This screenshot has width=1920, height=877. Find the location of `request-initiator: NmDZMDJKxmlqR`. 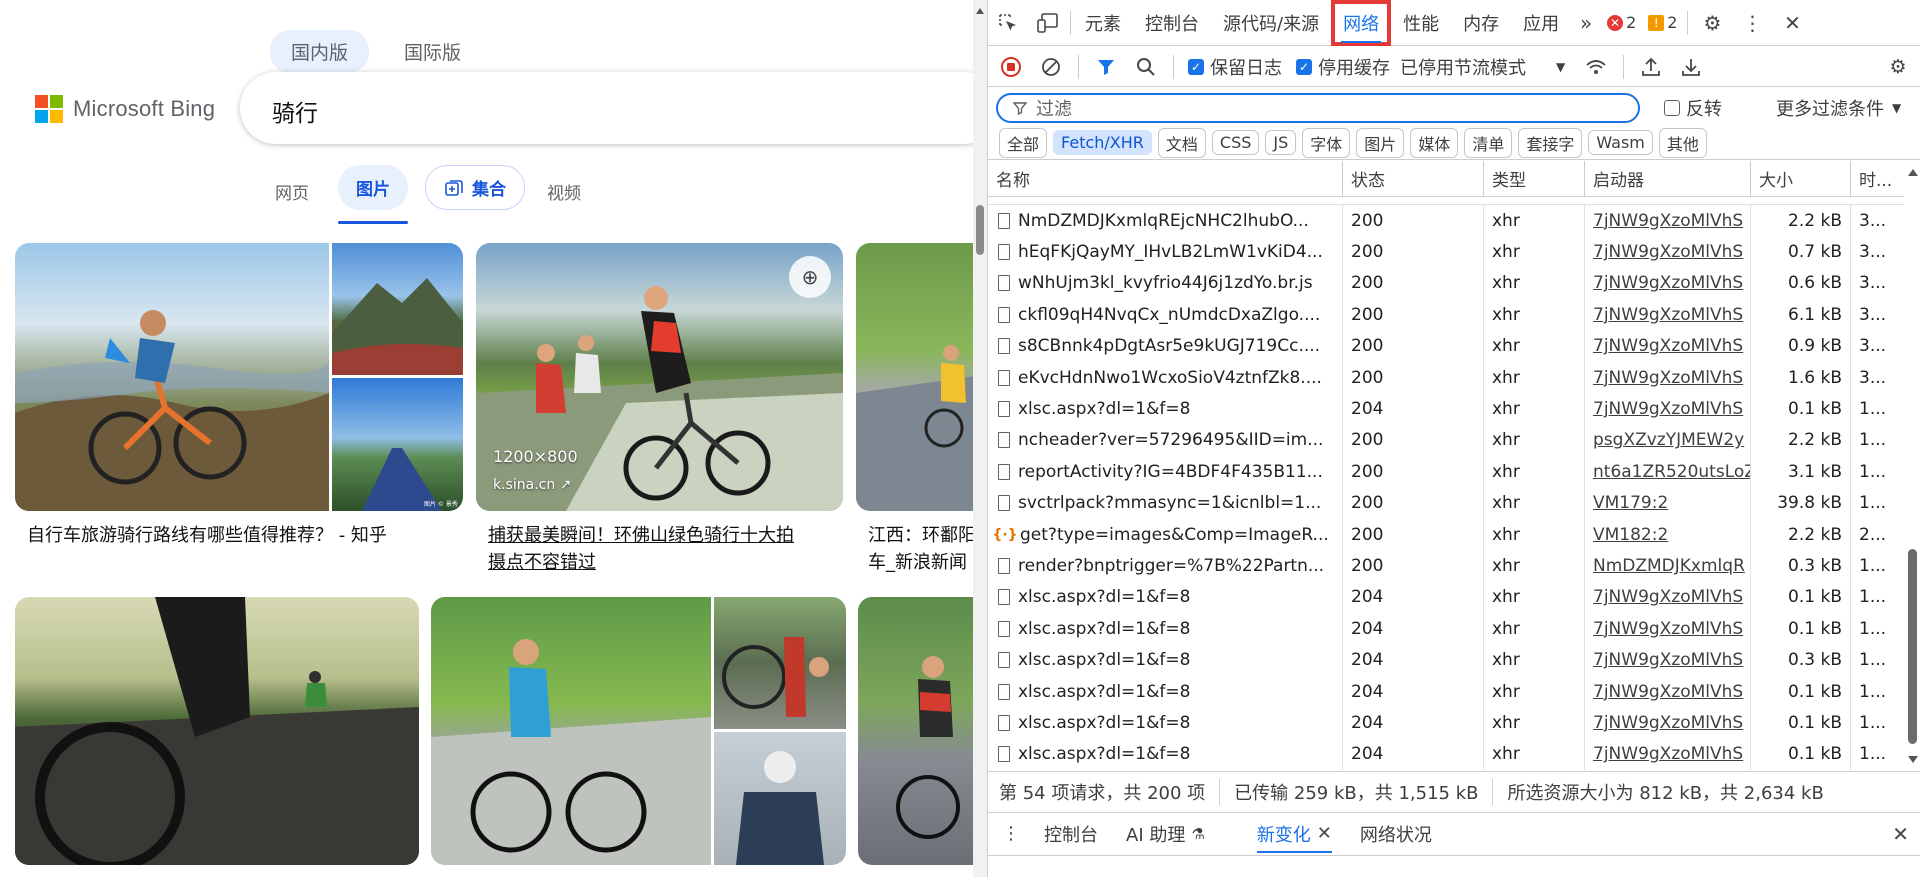

request-initiator: NmDZMDJKxmlqR is located at coordinates (1668, 566).